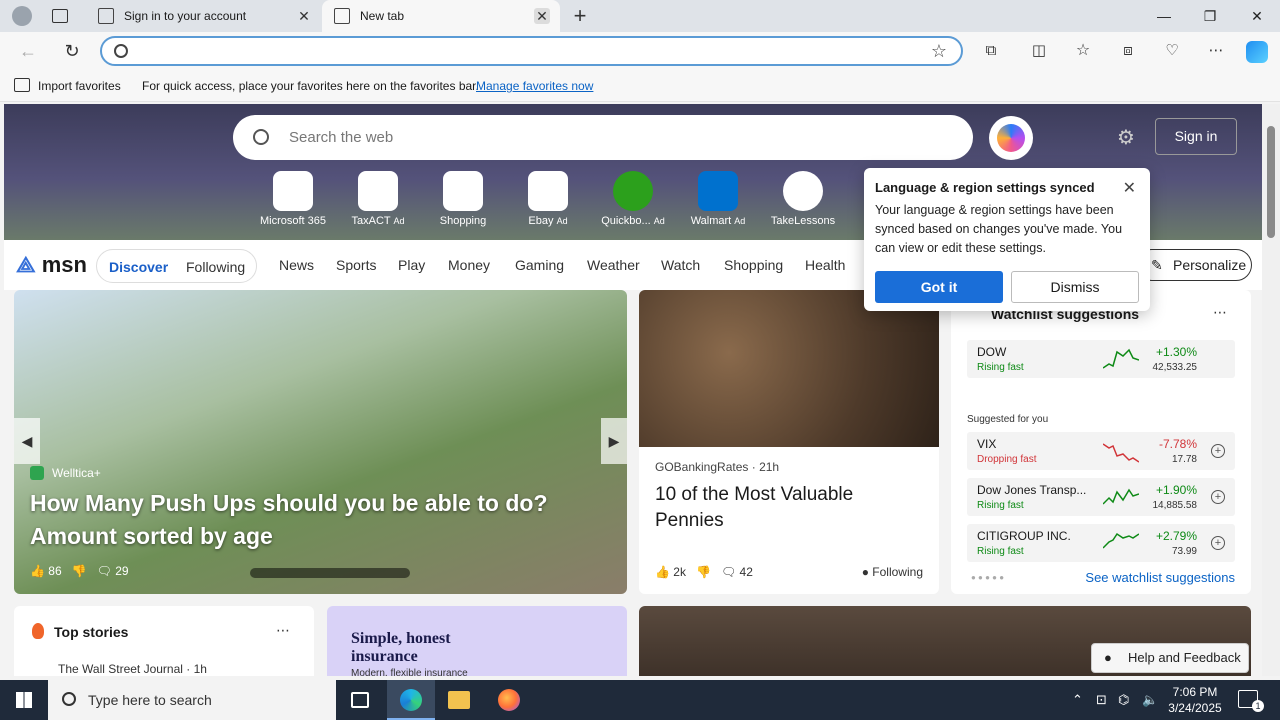 The width and height of the screenshot is (1280, 720). What do you see at coordinates (1101, 700) in the screenshot?
I see `tray-network-icon: ⊡` at bounding box center [1101, 700].